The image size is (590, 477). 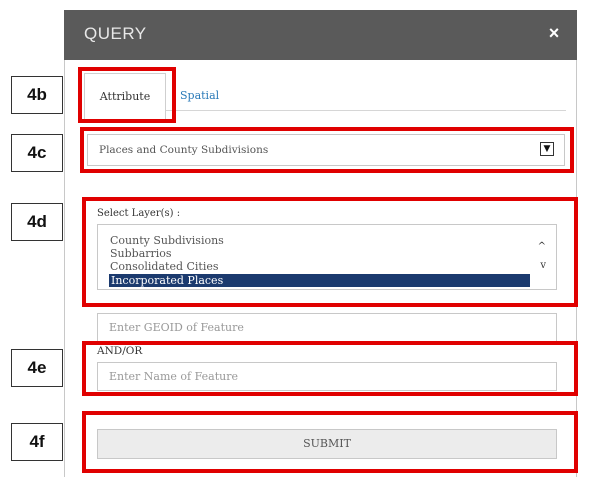 I want to click on step-label-4c: 4c, so click(x=37, y=153).